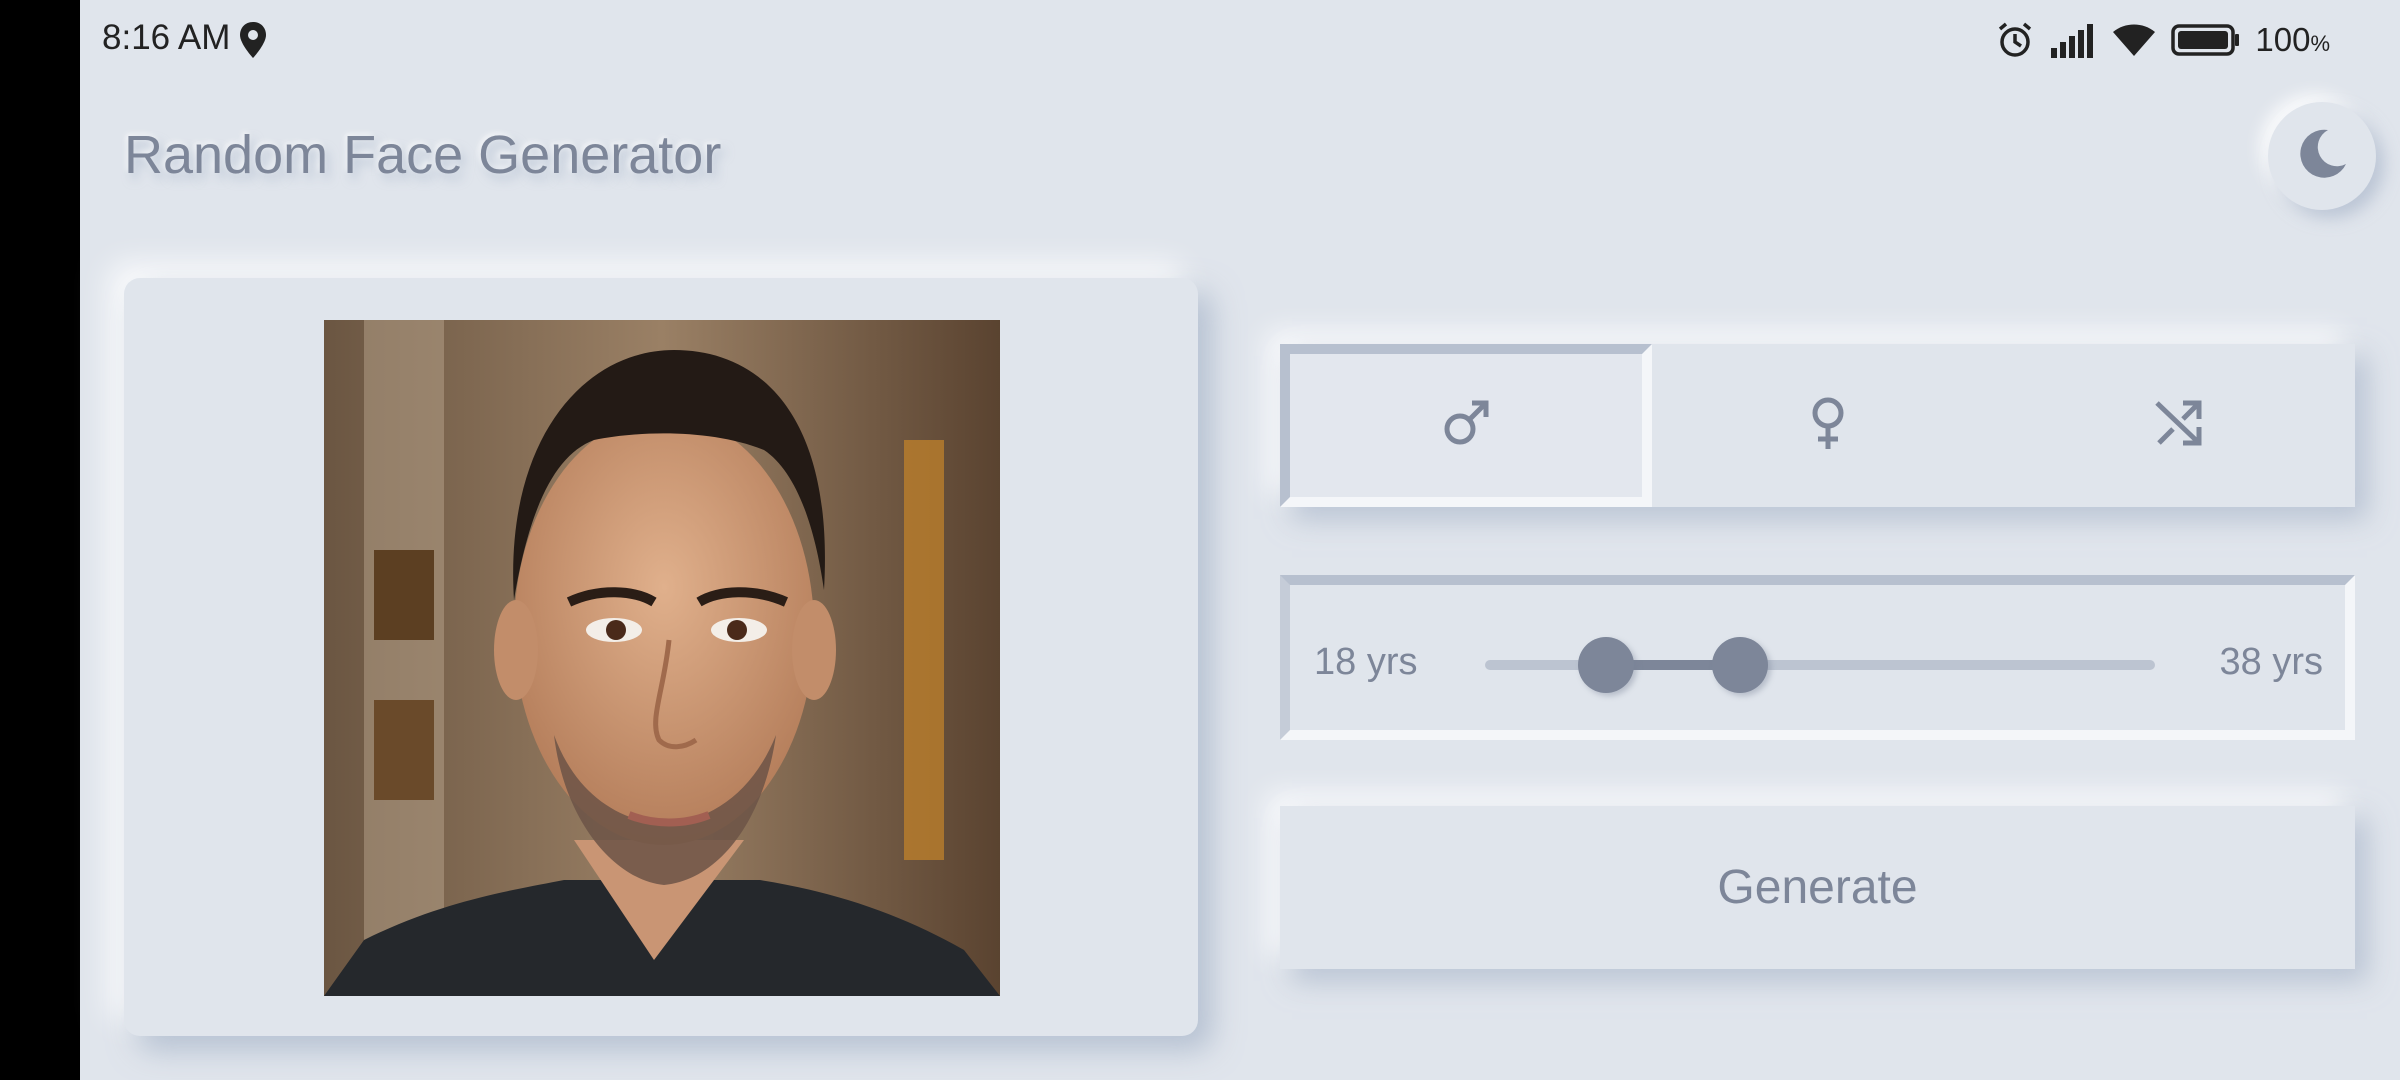  Describe the element at coordinates (253, 40) in the screenshot. I see `location-icon` at that location.